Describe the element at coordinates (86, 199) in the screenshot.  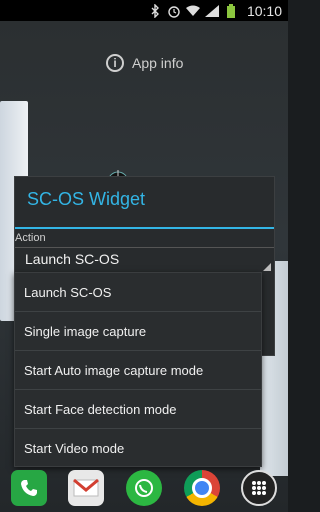
I see `dialog-title: SC-OS Widget` at that location.